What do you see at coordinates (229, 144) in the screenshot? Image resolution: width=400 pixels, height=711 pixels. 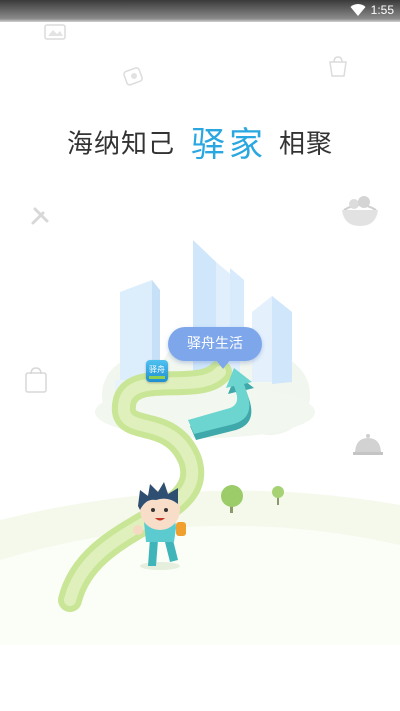 I see `brand-name: 驿家` at bounding box center [229, 144].